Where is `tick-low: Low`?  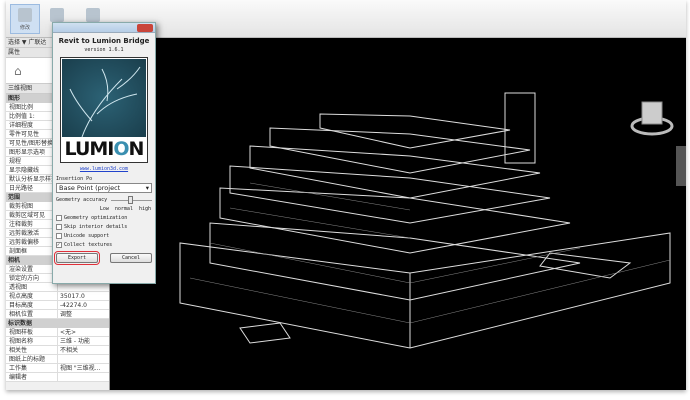 tick-low: Low is located at coordinates (104, 209).